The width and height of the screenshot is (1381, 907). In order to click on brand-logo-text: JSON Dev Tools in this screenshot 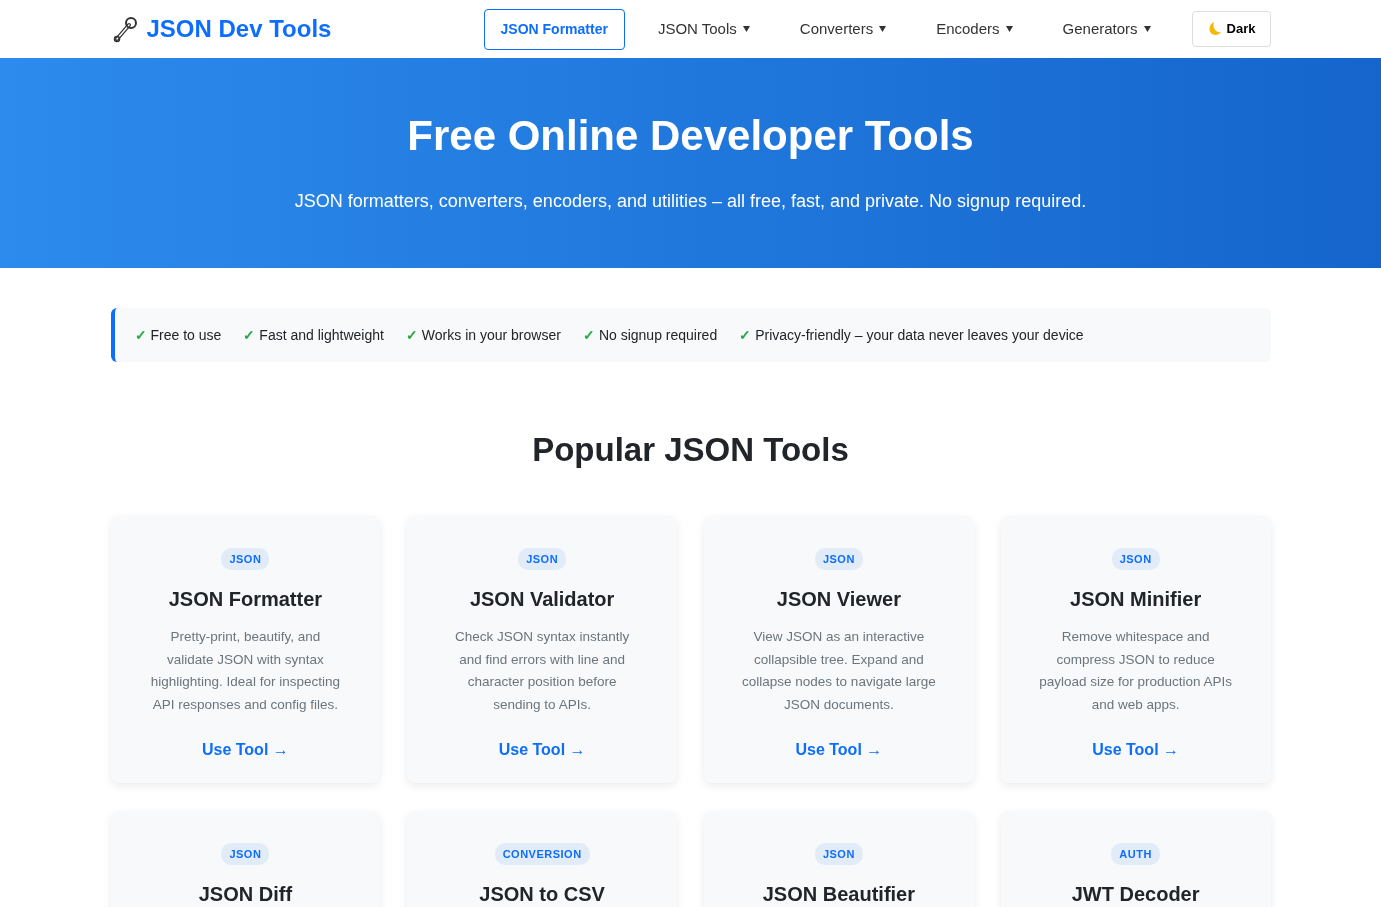, I will do `click(239, 29)`.